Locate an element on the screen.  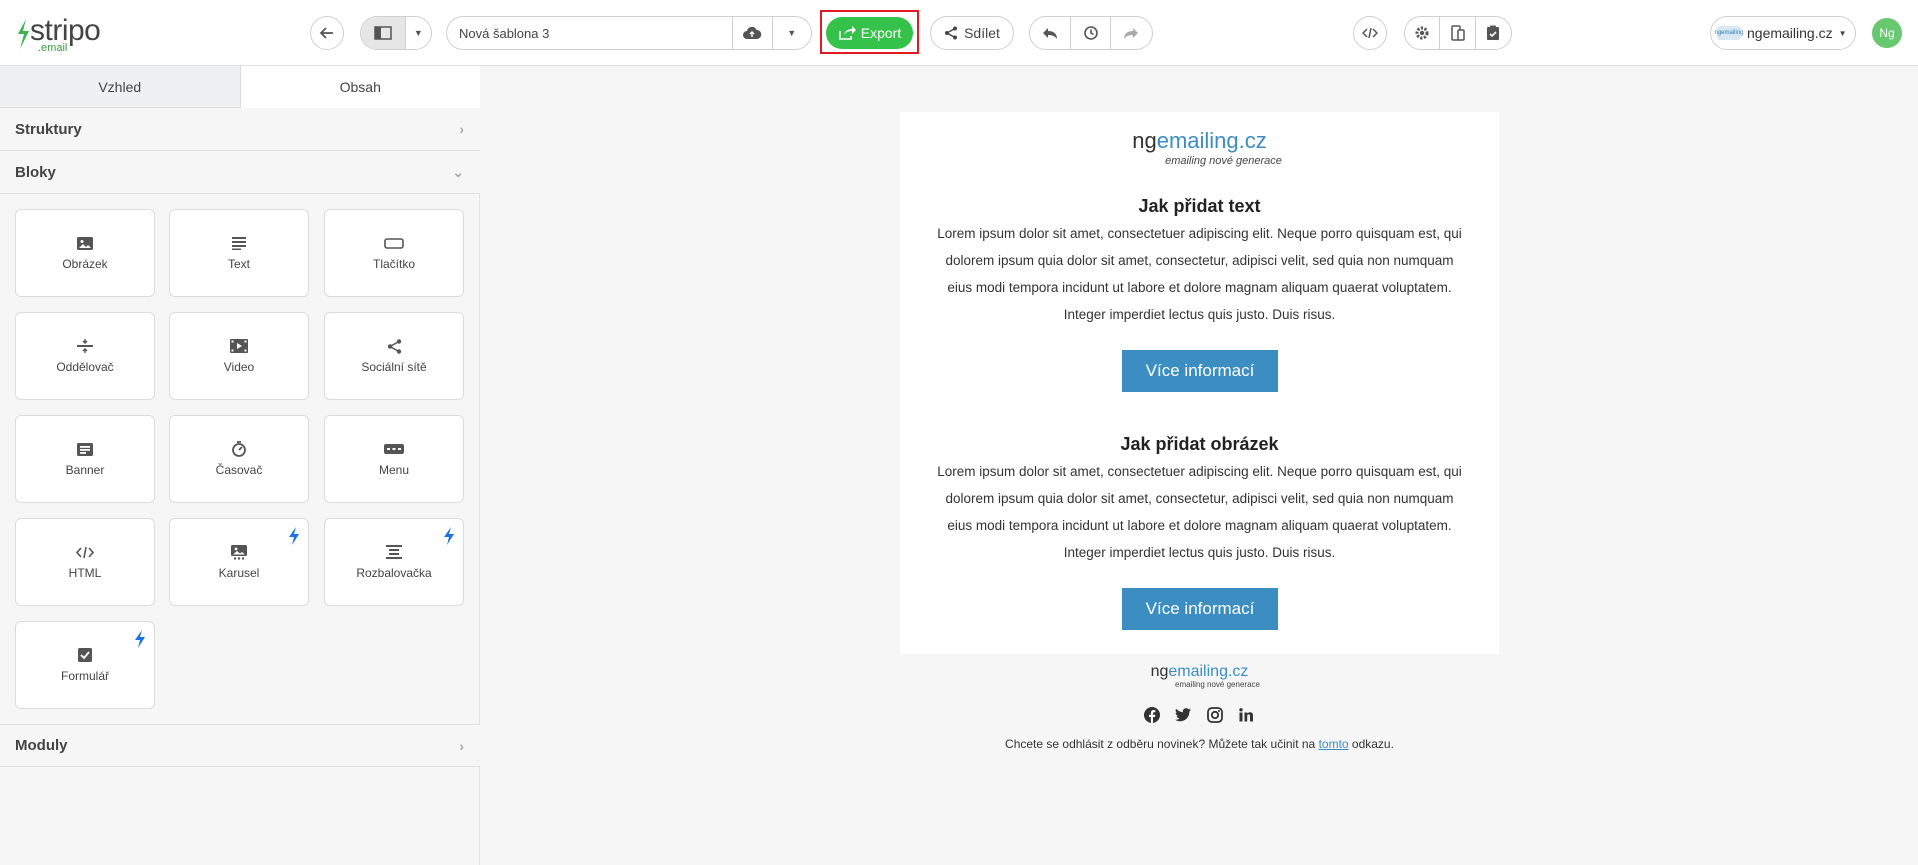
arrow-left-icon is located at coordinates (326, 33).